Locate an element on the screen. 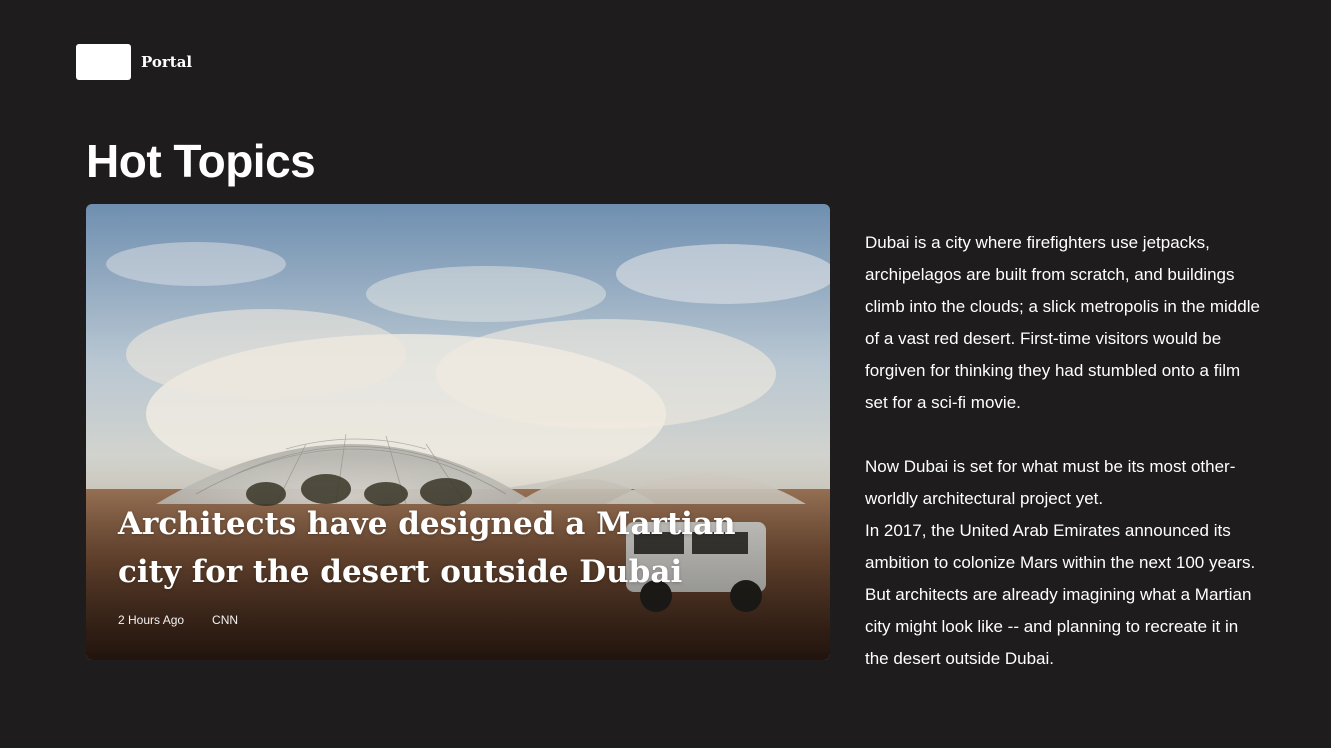 Image resolution: width=1331 pixels, height=748 pixels. site-header: News Portal is located at coordinates (134, 62).